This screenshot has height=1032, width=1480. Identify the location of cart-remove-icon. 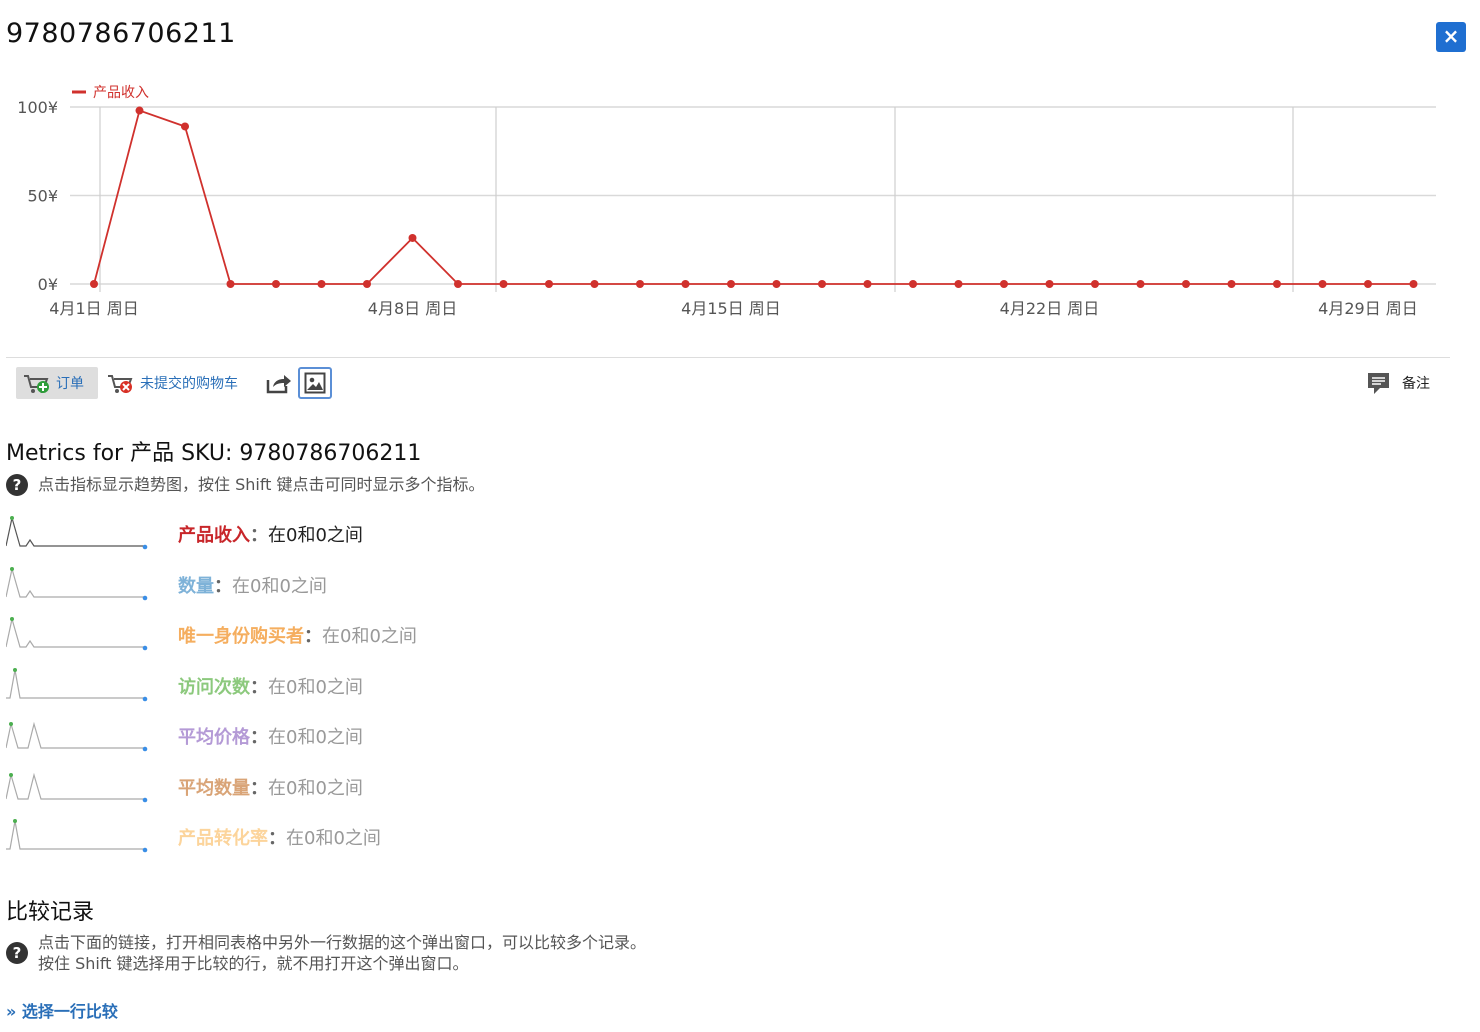
(120, 384).